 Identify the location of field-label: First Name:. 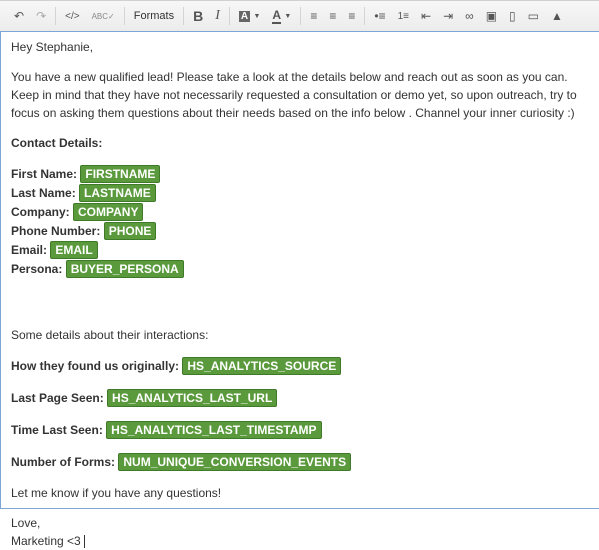
(44, 174).